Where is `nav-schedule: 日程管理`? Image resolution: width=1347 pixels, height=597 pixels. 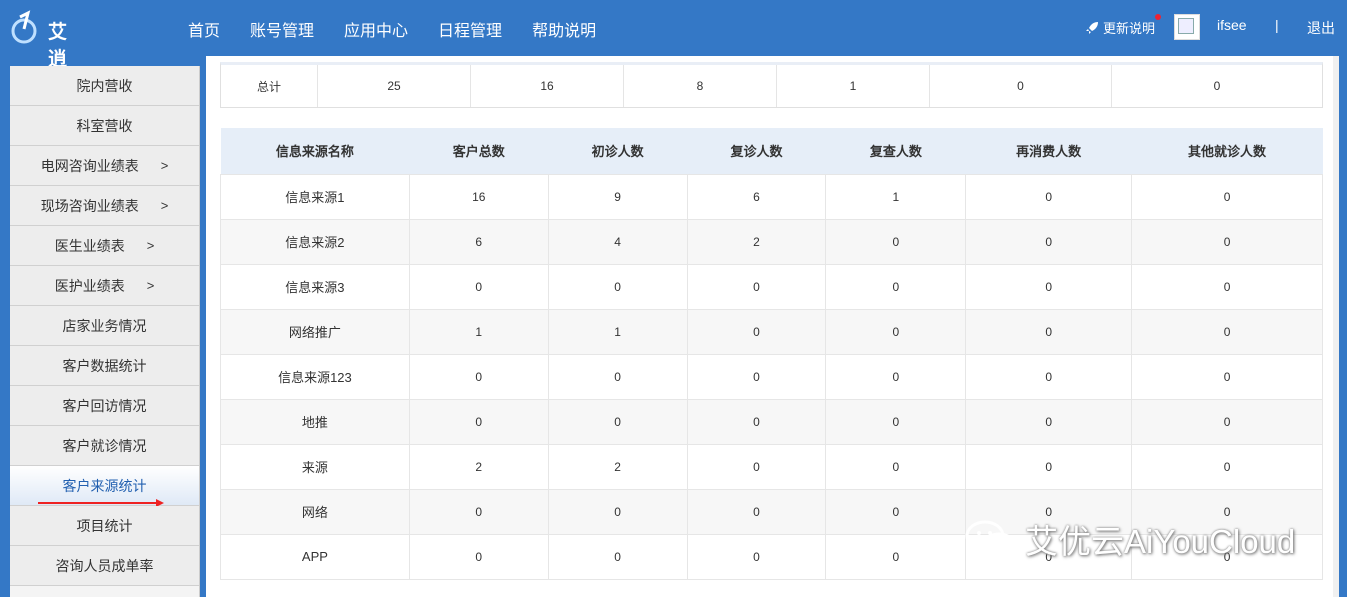
nav-schedule: 日程管理 is located at coordinates (470, 29).